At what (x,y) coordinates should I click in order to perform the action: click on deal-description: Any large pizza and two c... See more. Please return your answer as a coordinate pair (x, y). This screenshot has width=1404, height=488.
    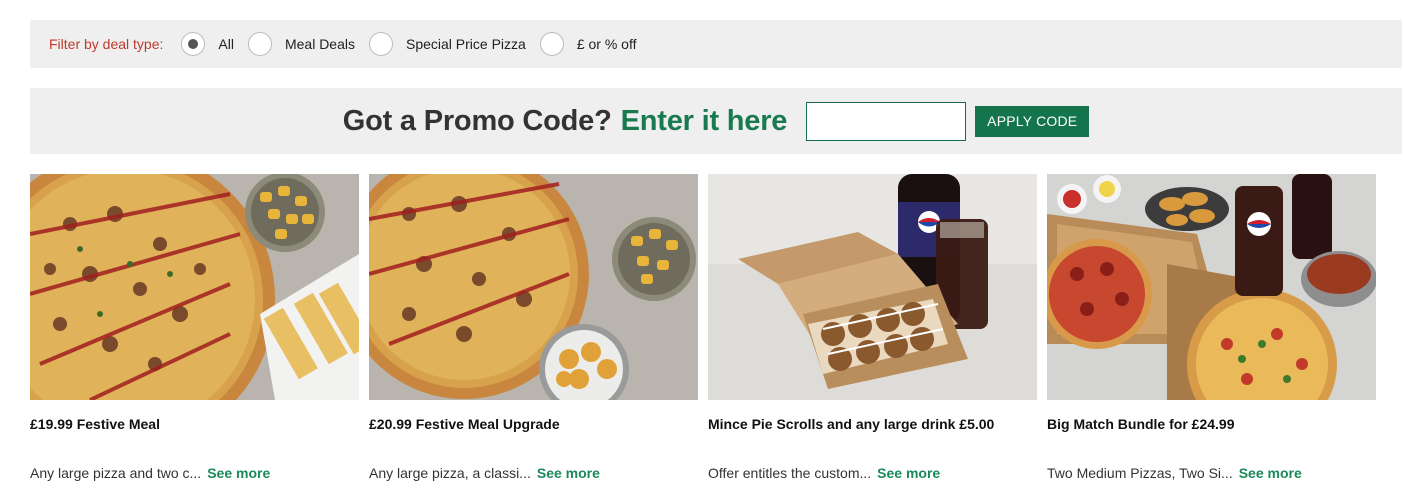
    Looking at the image, I should click on (194, 473).